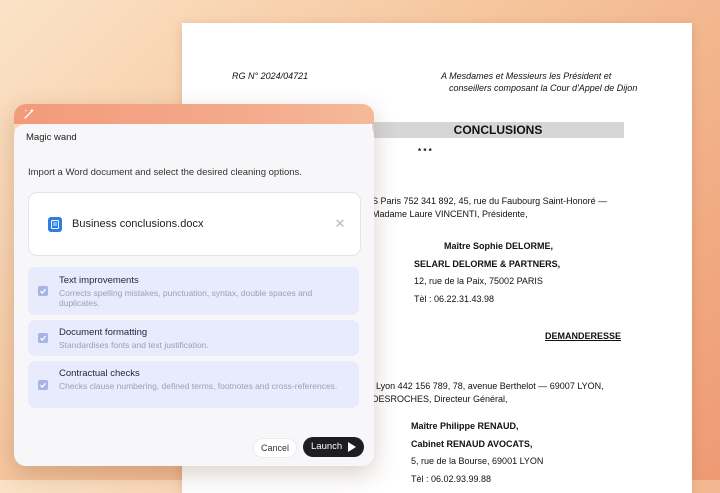 The height and width of the screenshot is (493, 720). I want to click on option-label: Text improvements, so click(99, 280).